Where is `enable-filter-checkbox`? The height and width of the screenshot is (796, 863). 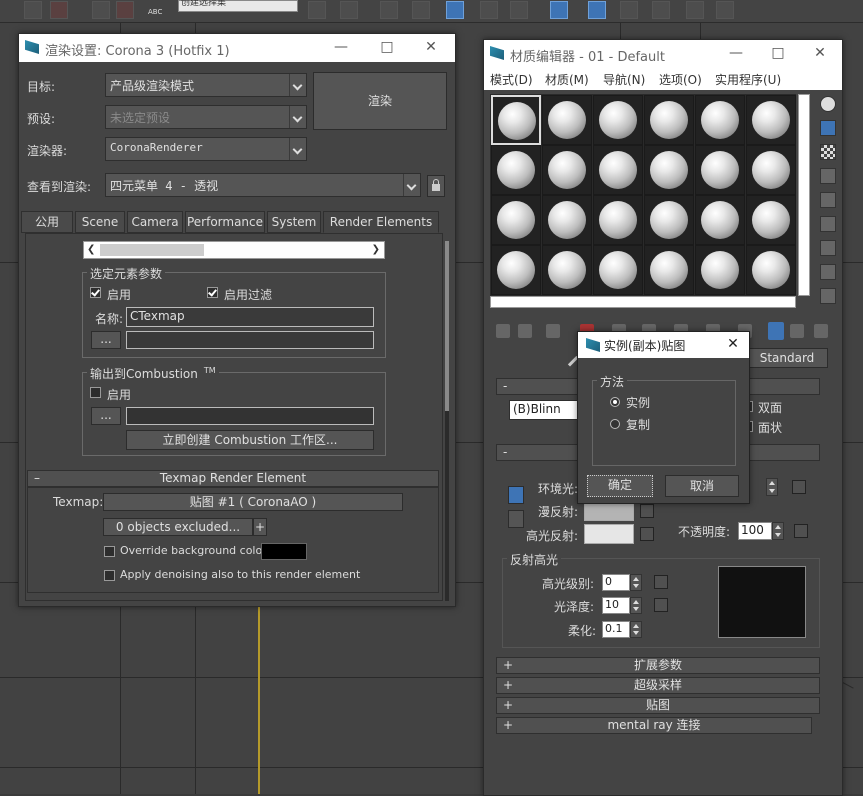
enable-filter-checkbox is located at coordinates (212, 292).